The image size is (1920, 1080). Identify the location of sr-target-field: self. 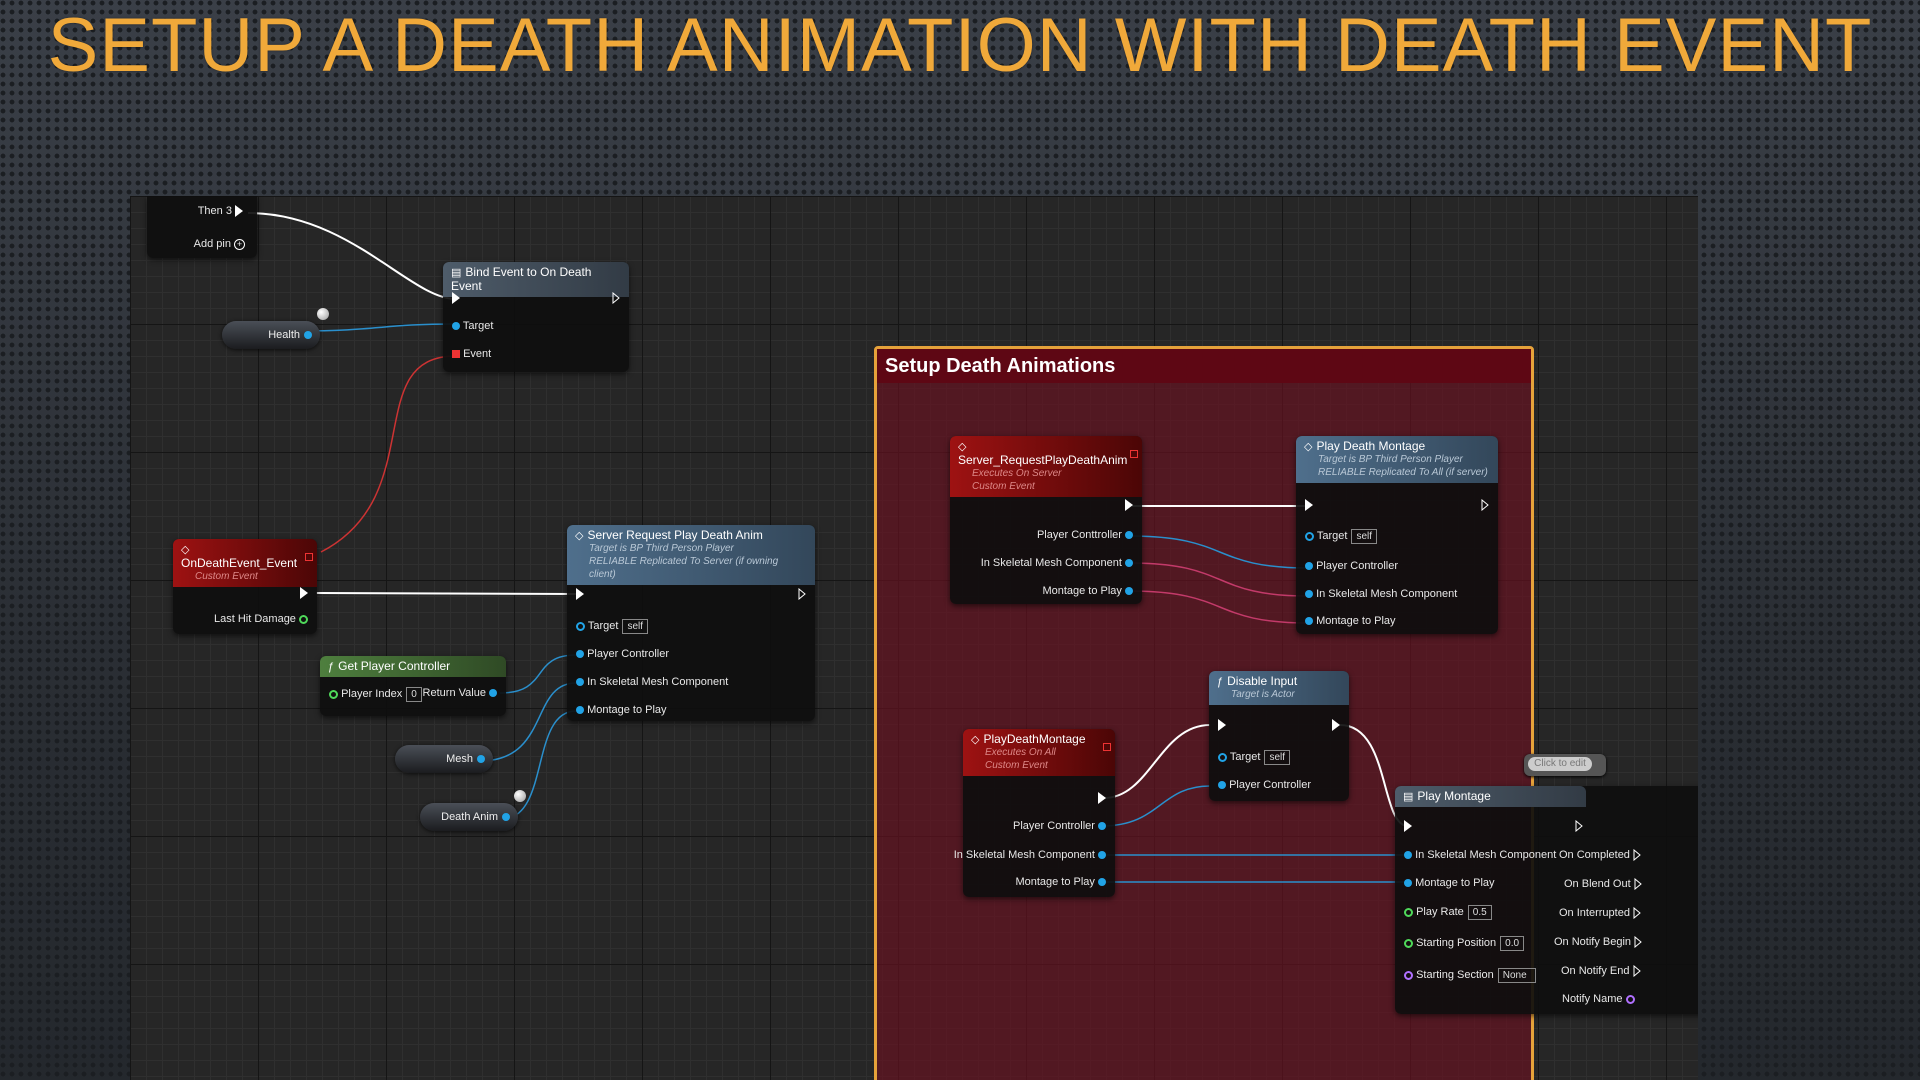
(635, 626).